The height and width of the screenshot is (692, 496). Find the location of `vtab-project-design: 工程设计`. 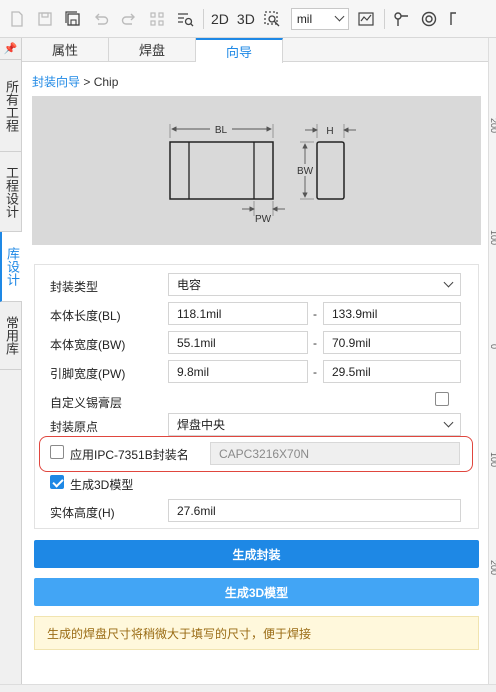

vtab-project-design: 工程设计 is located at coordinates (11, 192).